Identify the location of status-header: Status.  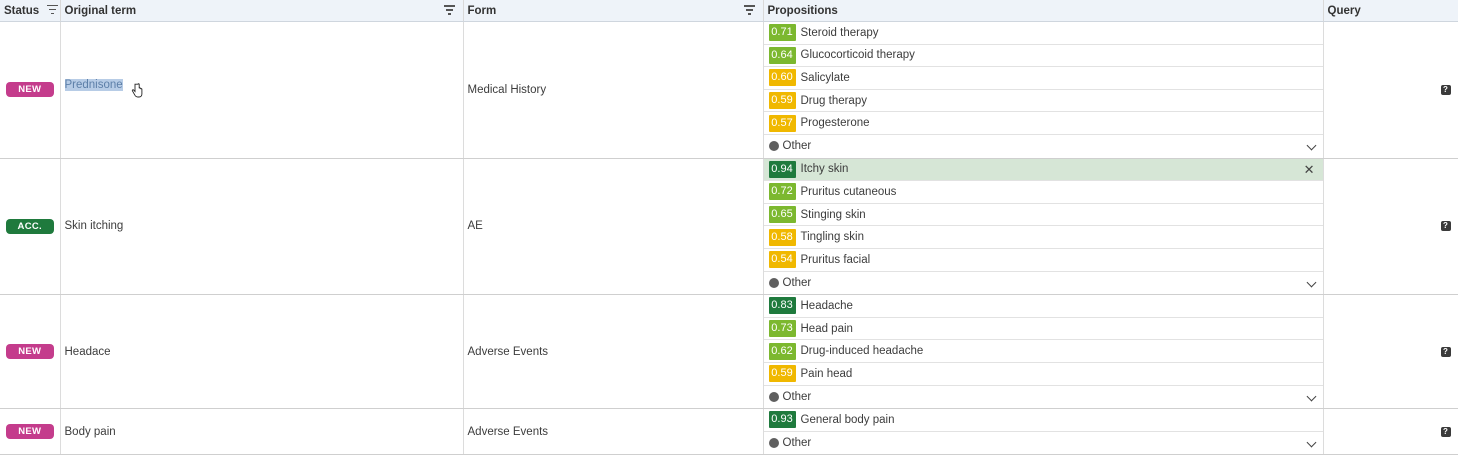
(30, 11).